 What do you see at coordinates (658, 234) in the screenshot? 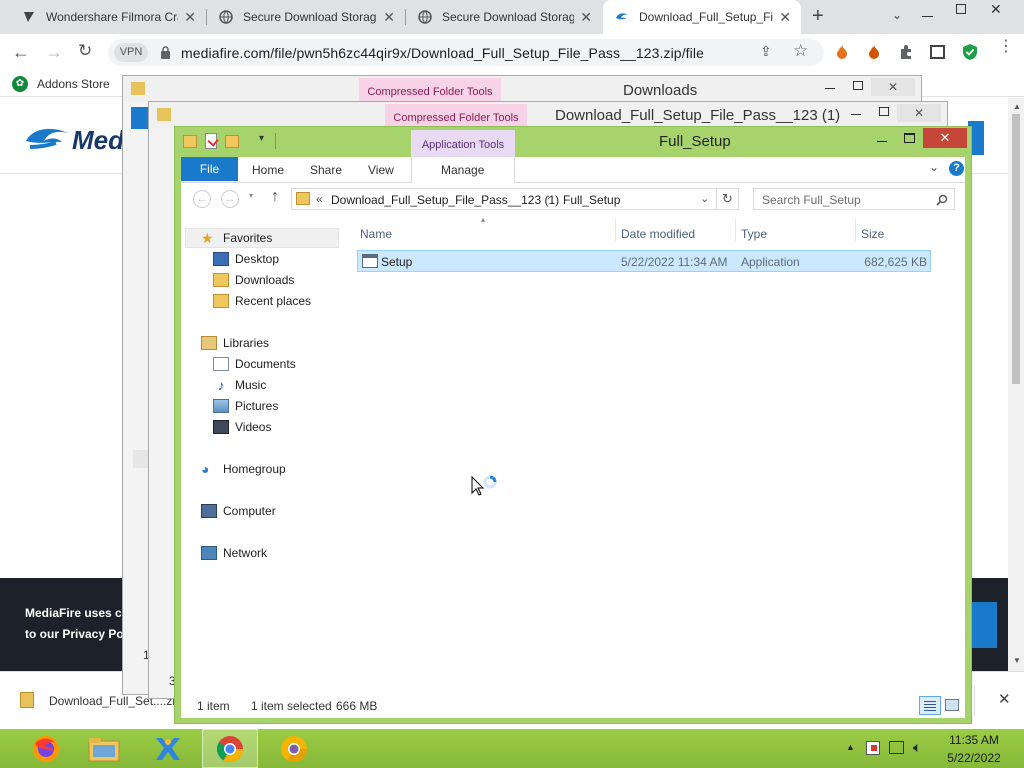
I see `column-header-date-modified: Date modified` at bounding box center [658, 234].